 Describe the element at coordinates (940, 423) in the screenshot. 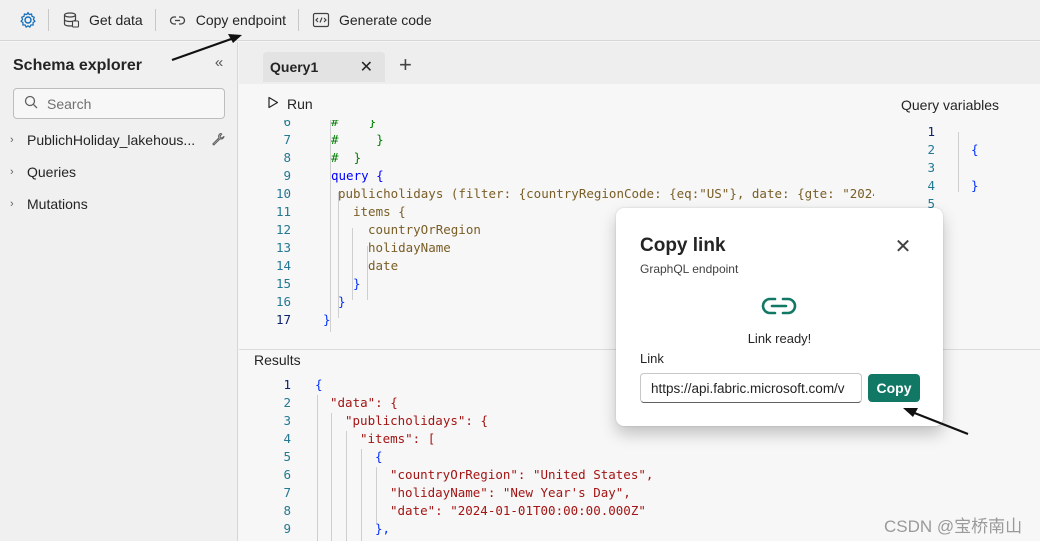

I see `arrow-to-copy-button` at that location.